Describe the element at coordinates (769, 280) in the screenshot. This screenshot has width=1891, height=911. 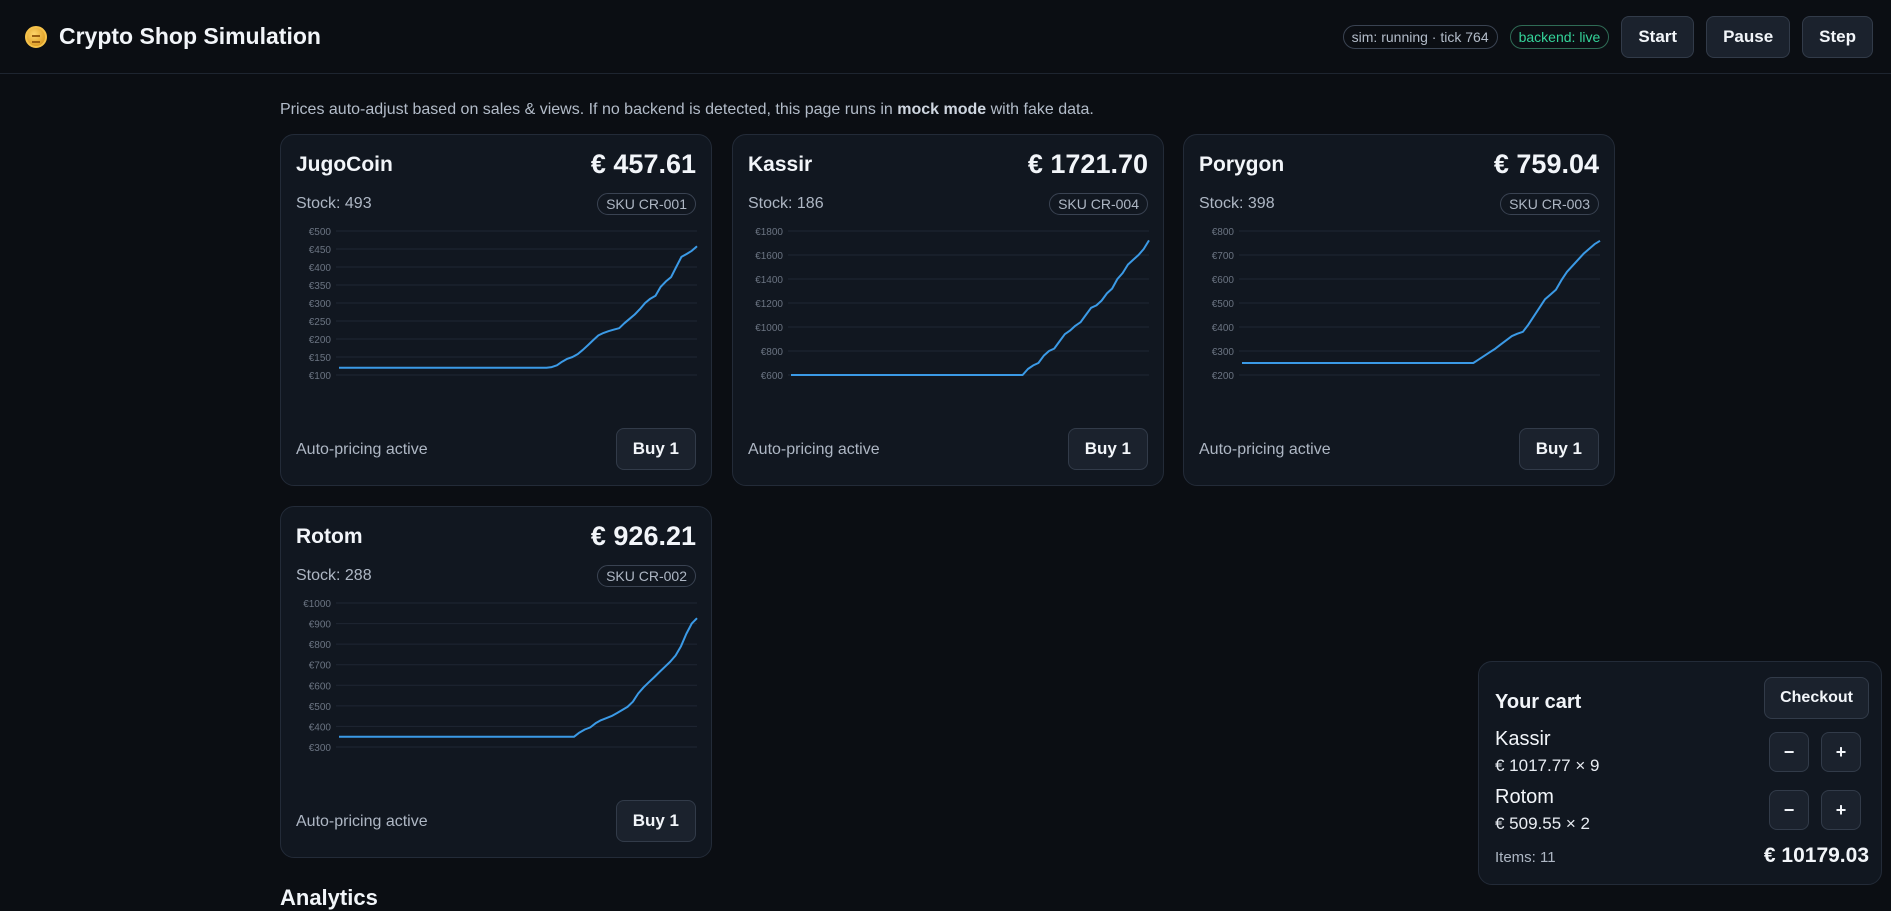
I see `y-tick-label: €1400` at that location.